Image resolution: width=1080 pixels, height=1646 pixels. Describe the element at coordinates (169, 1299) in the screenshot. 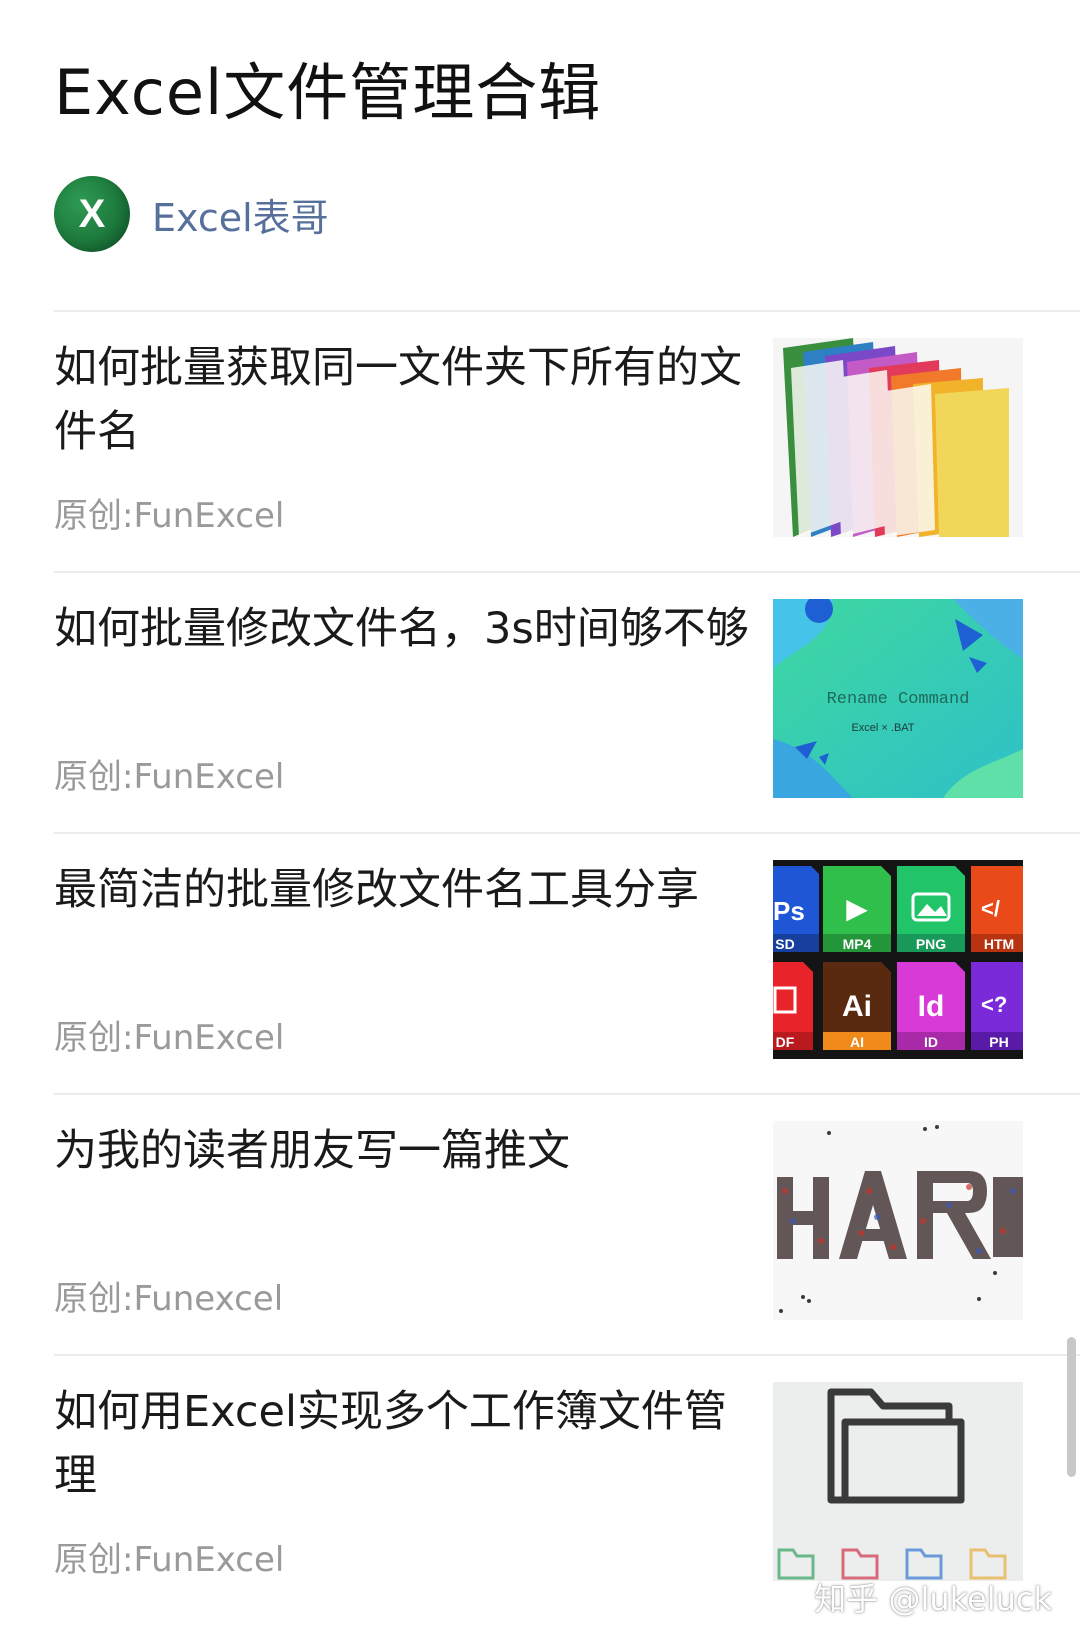

I see `article-meta: 原创:Funexcel` at that location.